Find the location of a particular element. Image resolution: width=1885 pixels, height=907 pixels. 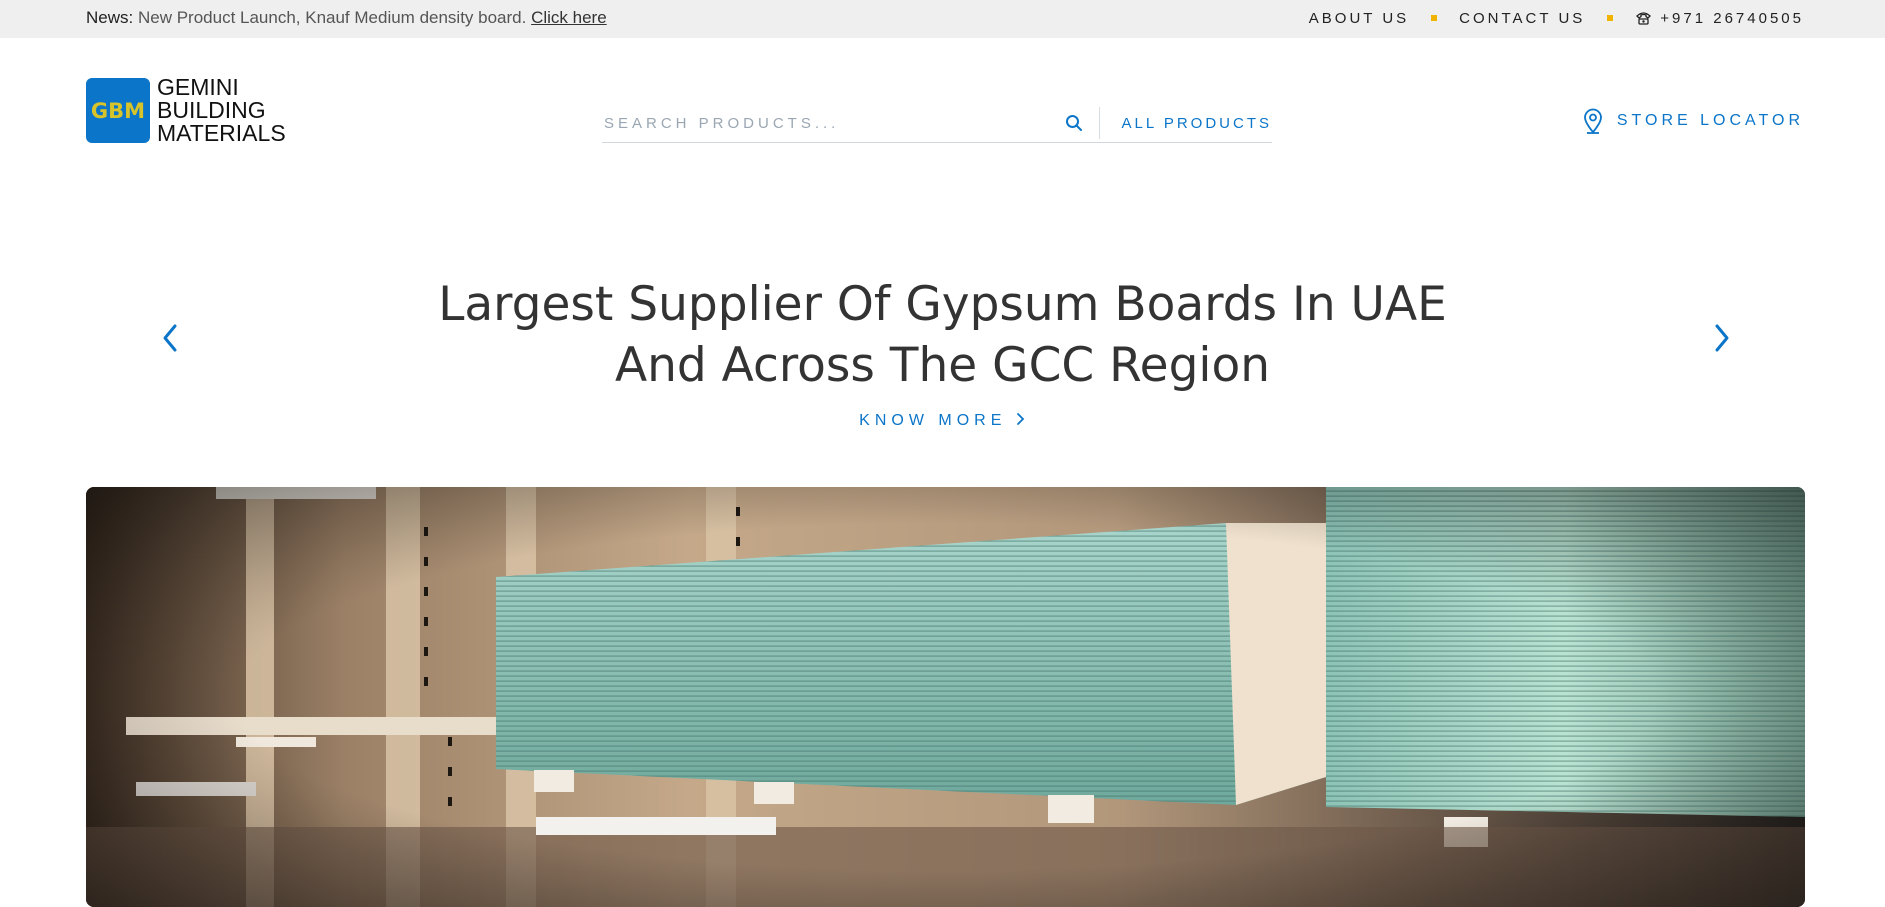

logo-line: BUILDING is located at coordinates (211, 110).